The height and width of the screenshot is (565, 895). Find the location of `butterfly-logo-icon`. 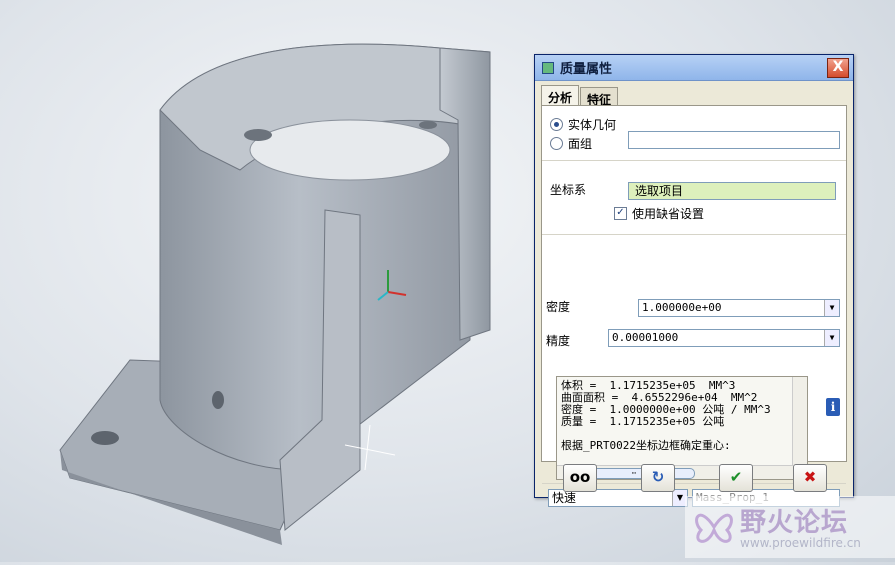

butterfly-logo-icon is located at coordinates (714, 528).